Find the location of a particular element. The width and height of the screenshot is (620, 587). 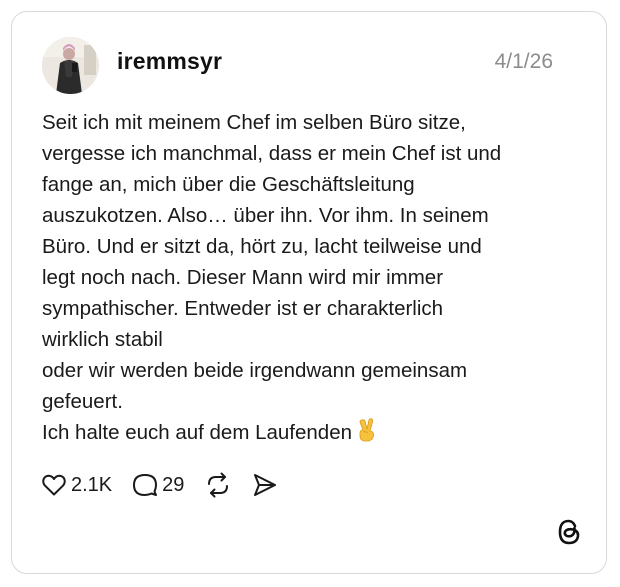

post-text-last-line: Ich halte euch auf dem Laufenden is located at coordinates (302, 434).